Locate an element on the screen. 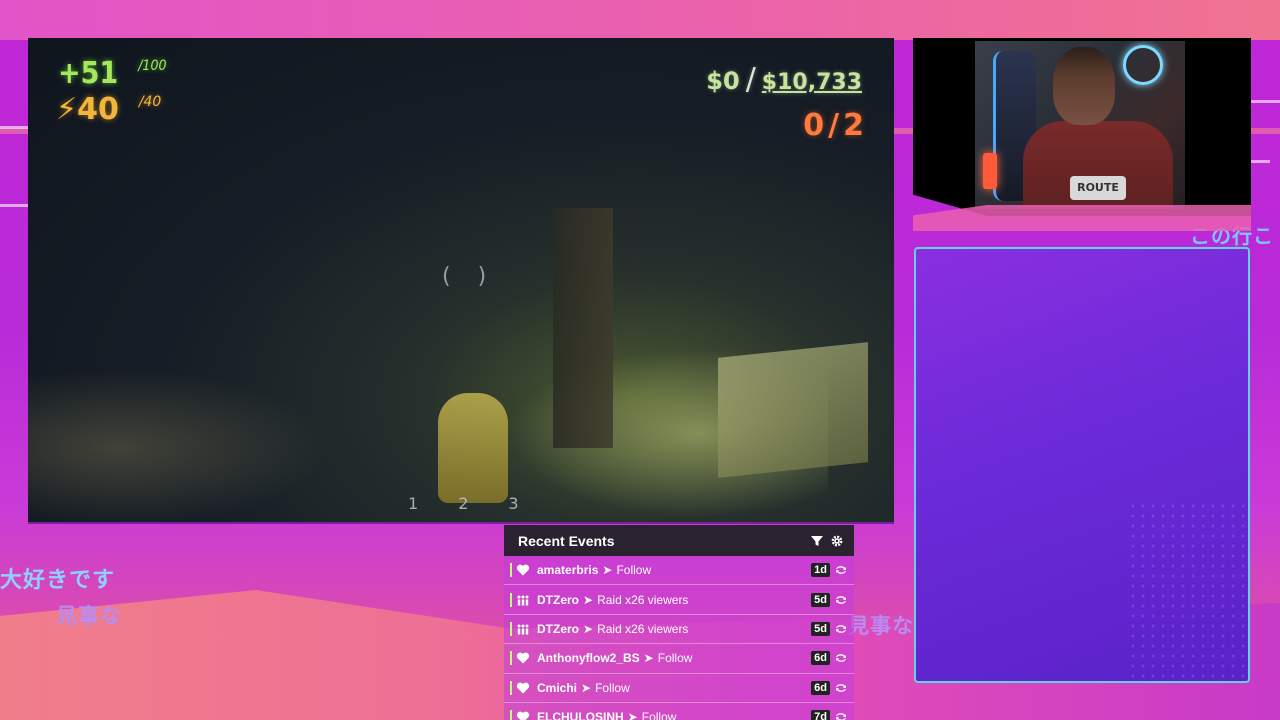 This screenshot has height=720, width=1280. event-age: 7d is located at coordinates (820, 715).